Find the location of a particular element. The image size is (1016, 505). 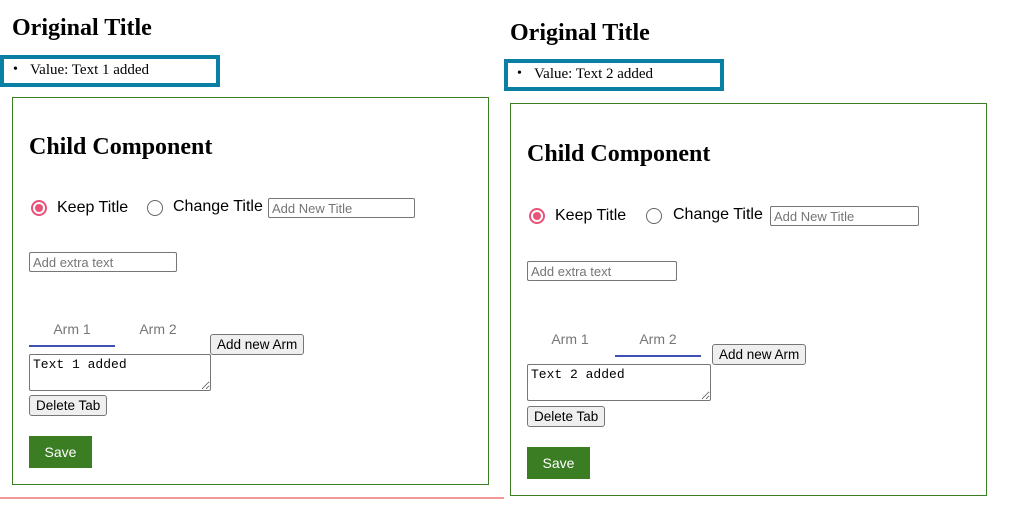

value-text: Value: Text 2 added is located at coordinates (594, 74).